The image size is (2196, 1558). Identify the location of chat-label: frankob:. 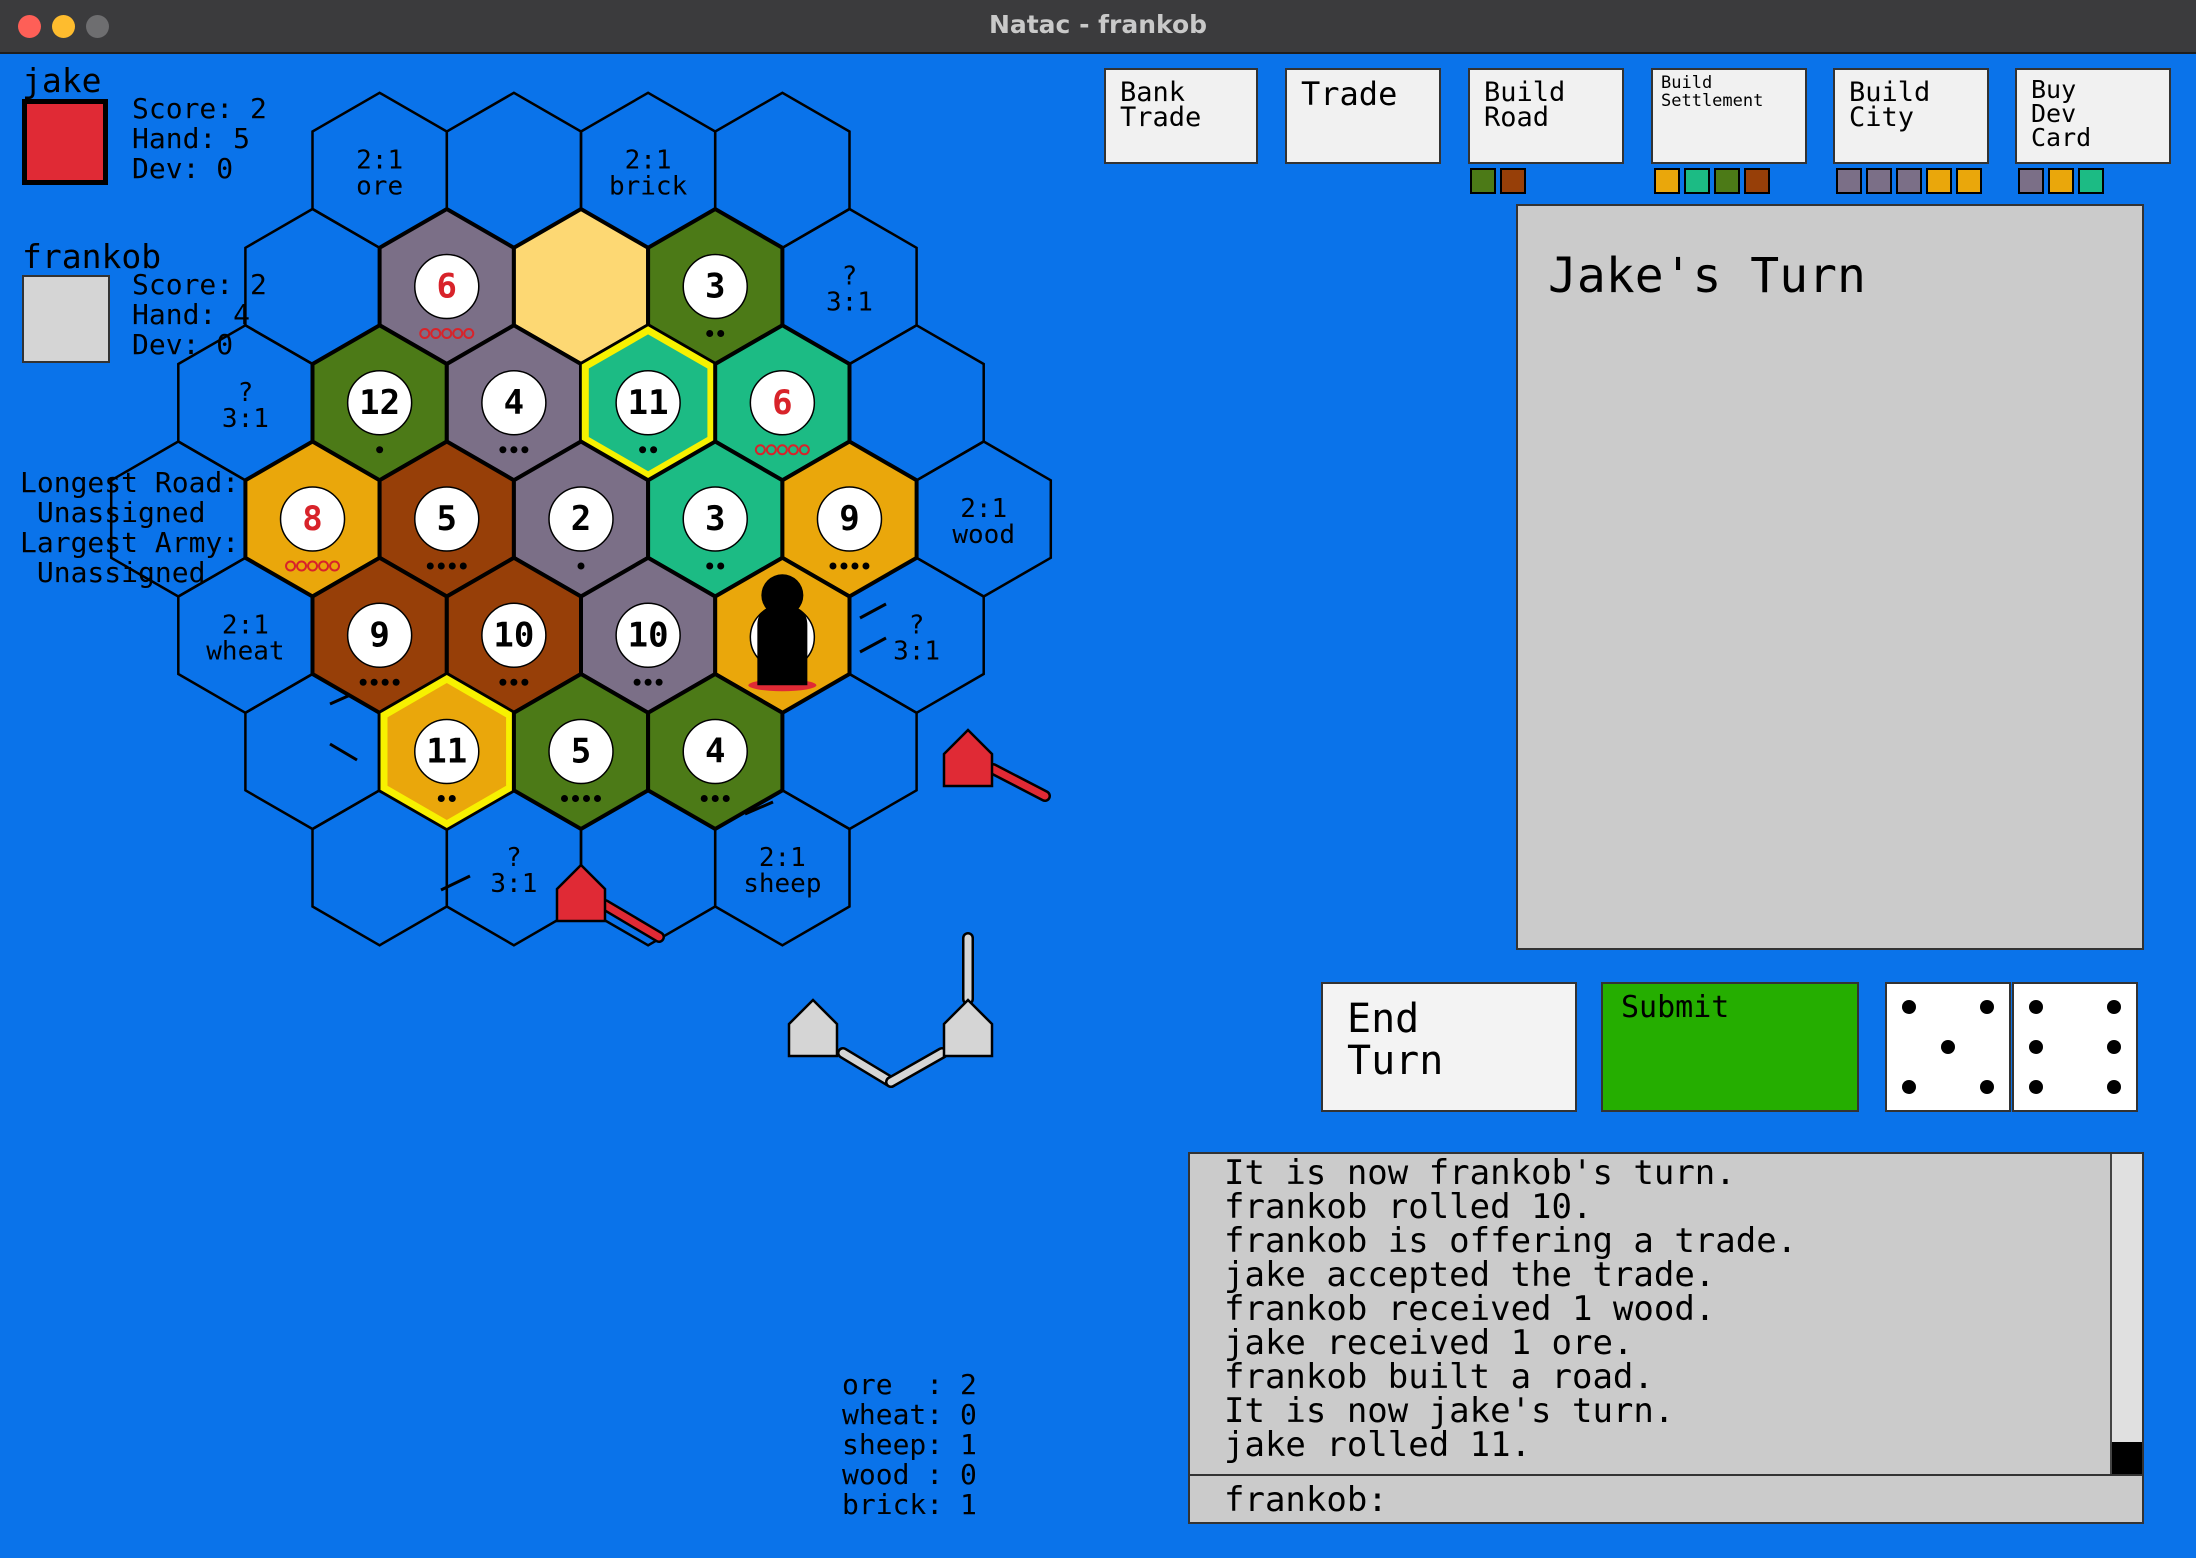
(1306, 1500).